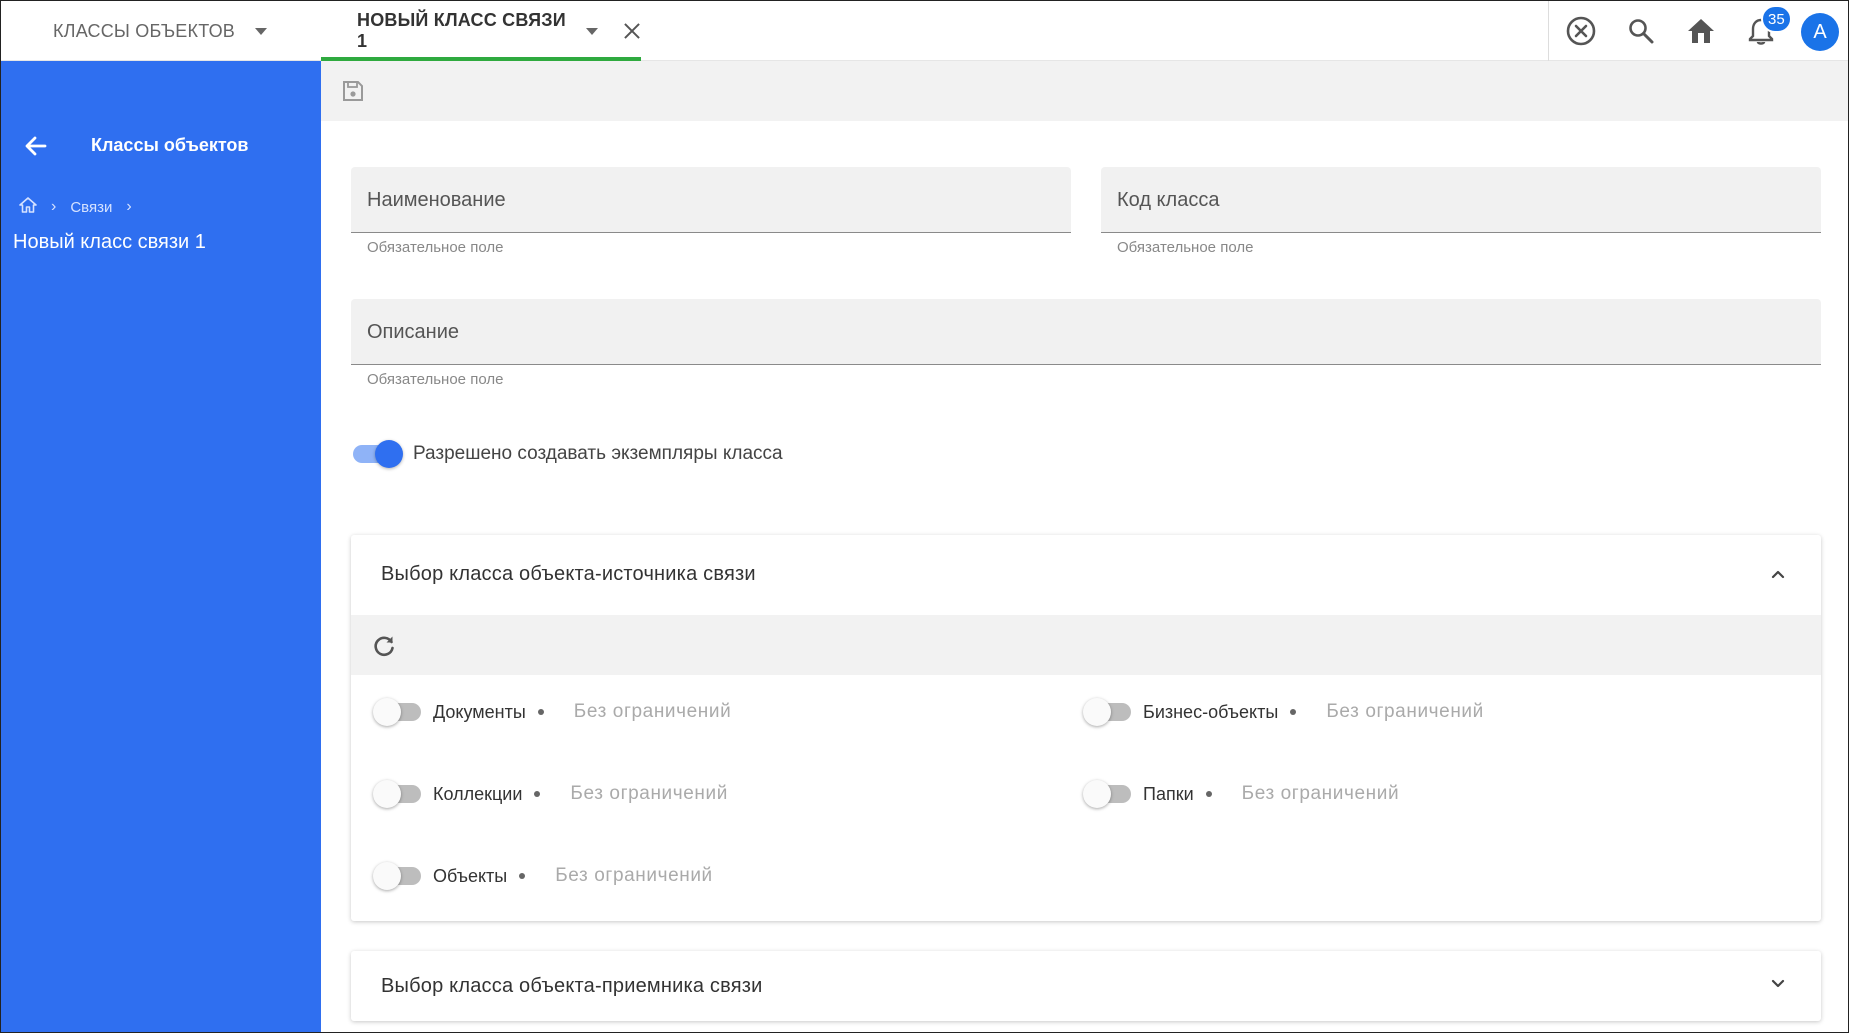 The height and width of the screenshot is (1033, 1849). I want to click on allow-instances-toggle-row: Разрешено создавать экземпляры класса, so click(568, 454).